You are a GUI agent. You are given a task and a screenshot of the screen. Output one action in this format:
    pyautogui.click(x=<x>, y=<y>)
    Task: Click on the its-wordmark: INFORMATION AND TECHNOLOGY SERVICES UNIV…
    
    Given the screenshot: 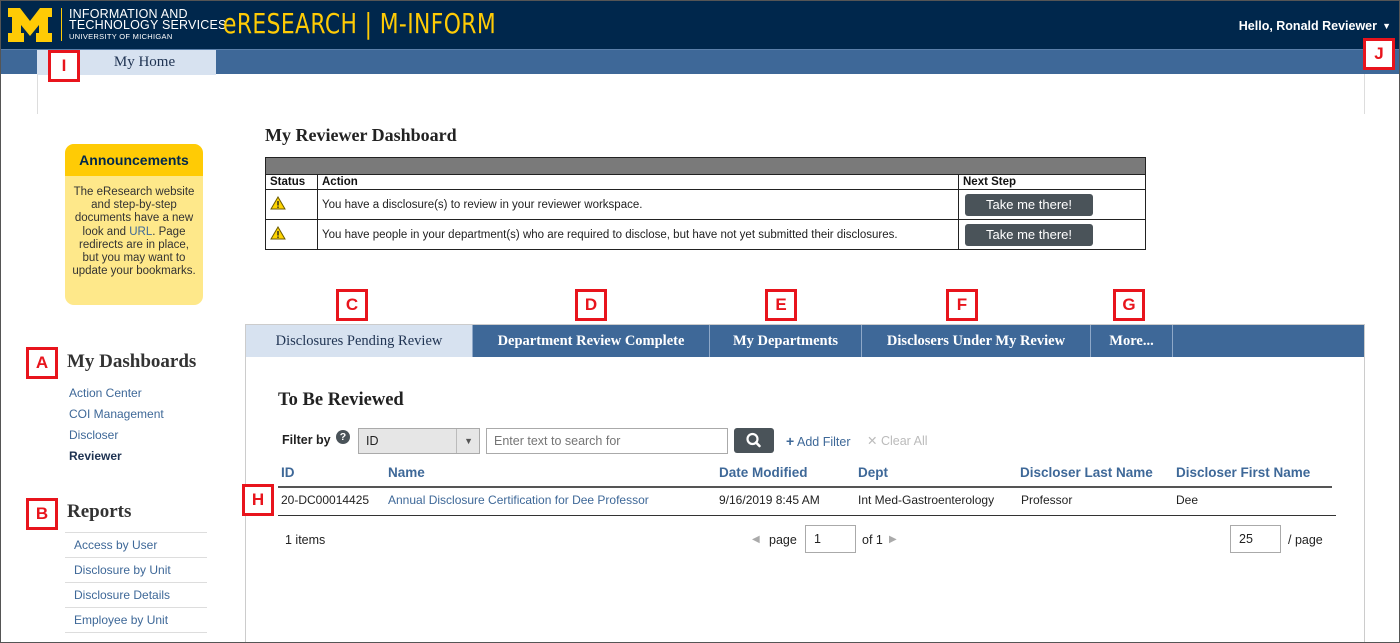 What is the action you would take?
    pyautogui.click(x=148, y=25)
    